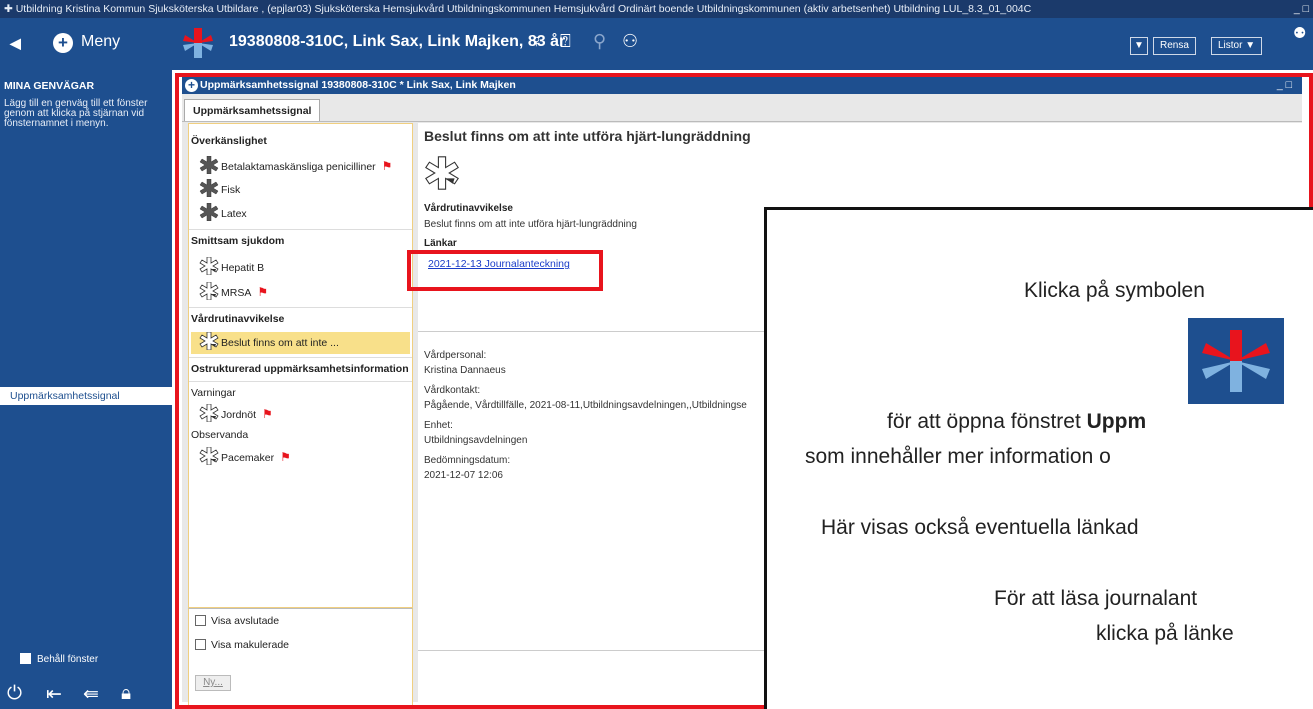  I want to click on shortcut-uppmarksamhetssignal: Uppmärksamhetssignal, so click(86, 396).